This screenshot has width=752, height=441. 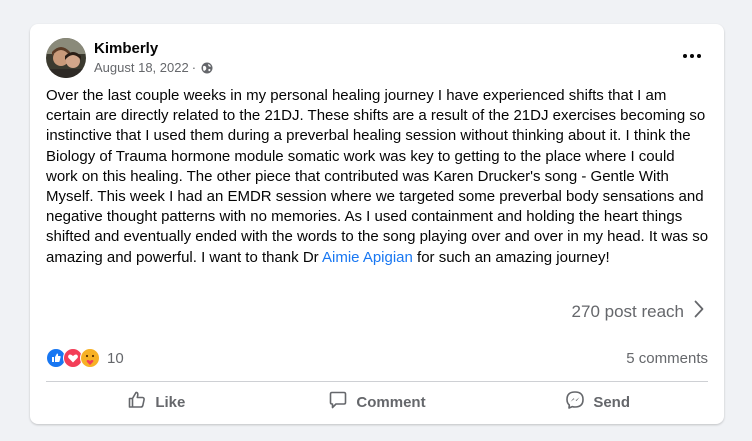 What do you see at coordinates (338, 402) in the screenshot?
I see `comment-icon` at bounding box center [338, 402].